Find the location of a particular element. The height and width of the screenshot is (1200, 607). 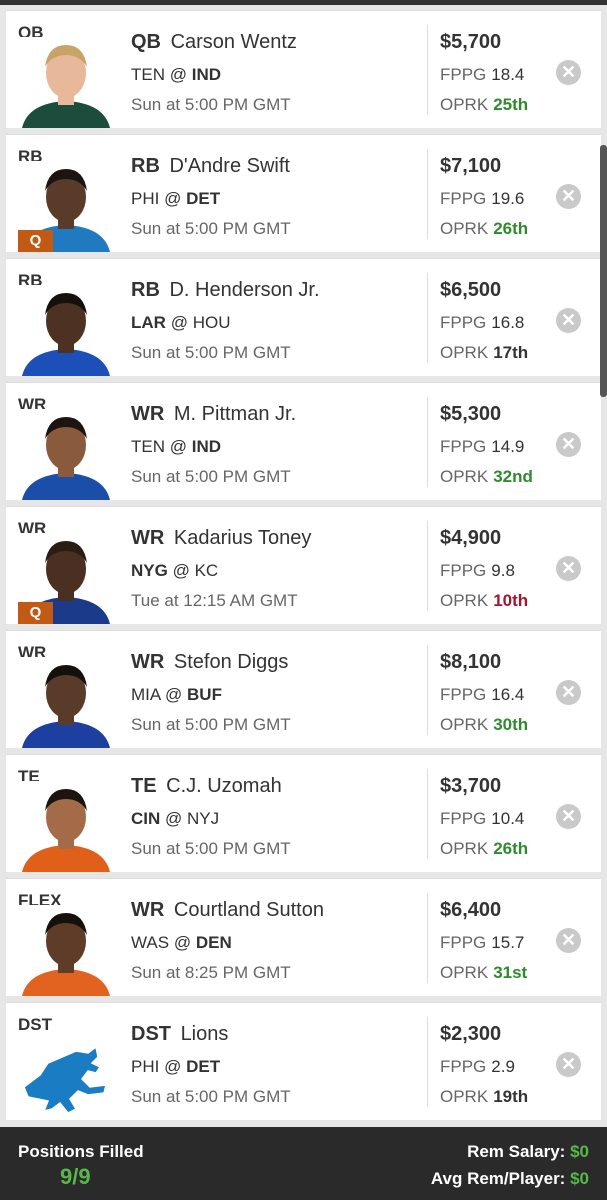

fppg-stat: FPPG 18.4 is located at coordinates (482, 75).